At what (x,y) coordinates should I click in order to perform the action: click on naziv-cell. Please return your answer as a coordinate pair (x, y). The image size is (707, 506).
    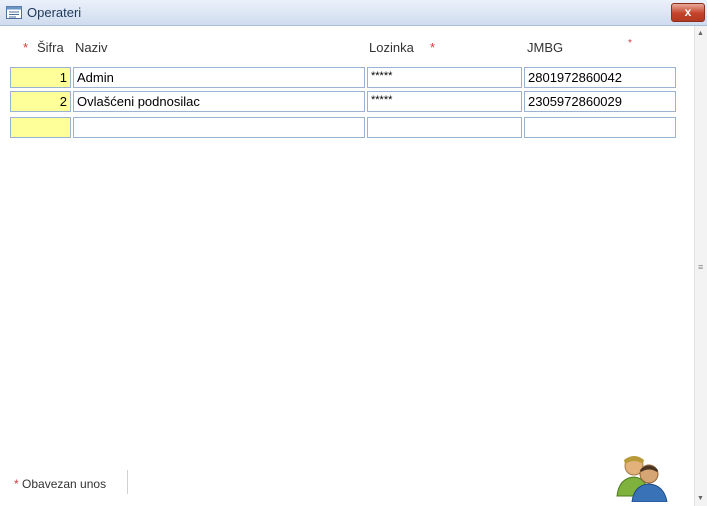
    Looking at the image, I should click on (219, 127).